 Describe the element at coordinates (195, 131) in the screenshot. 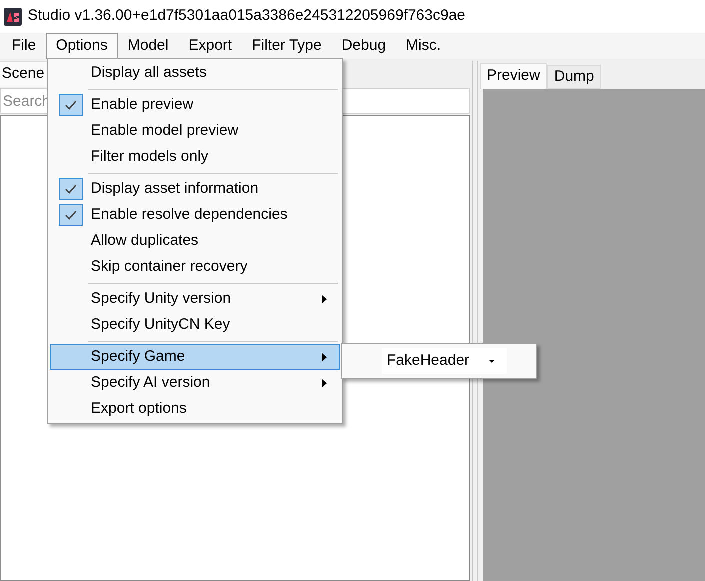

I see `menu-option: Enable model preview` at that location.